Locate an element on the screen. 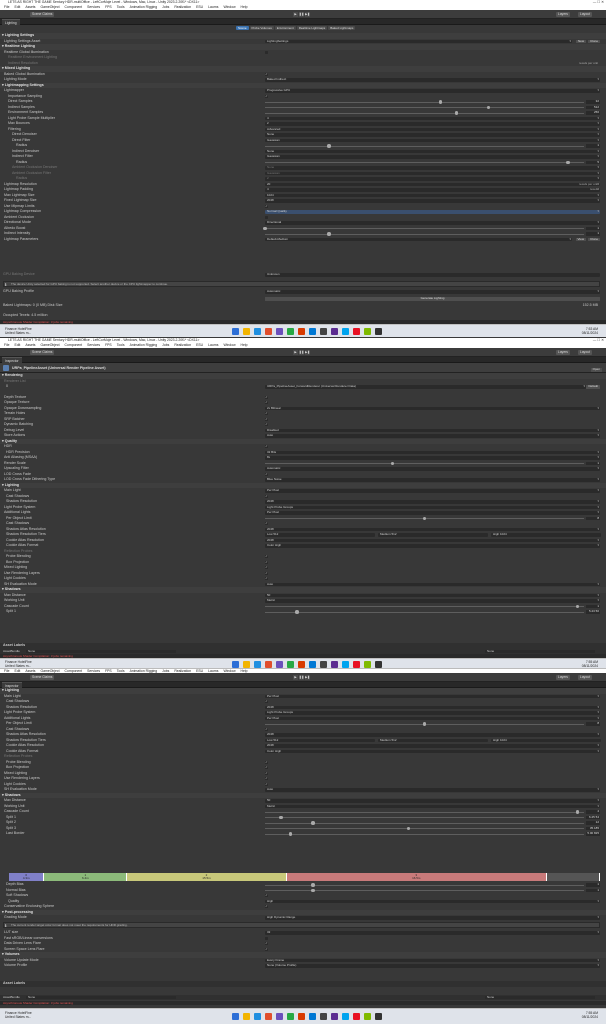  slider-depth-bias is located at coordinates (424, 885).